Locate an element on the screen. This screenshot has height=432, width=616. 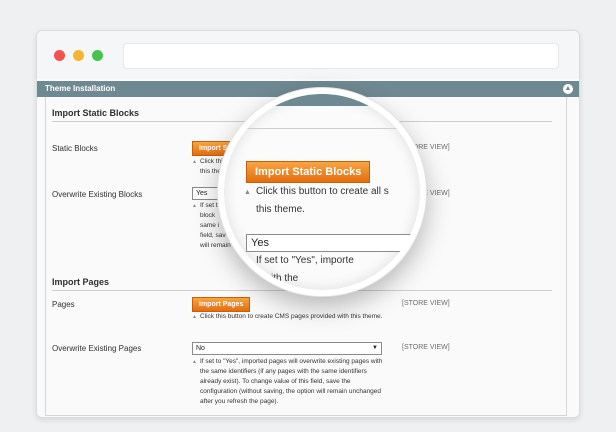
collapse-arrow-icon: ▲ is located at coordinates (568, 89).